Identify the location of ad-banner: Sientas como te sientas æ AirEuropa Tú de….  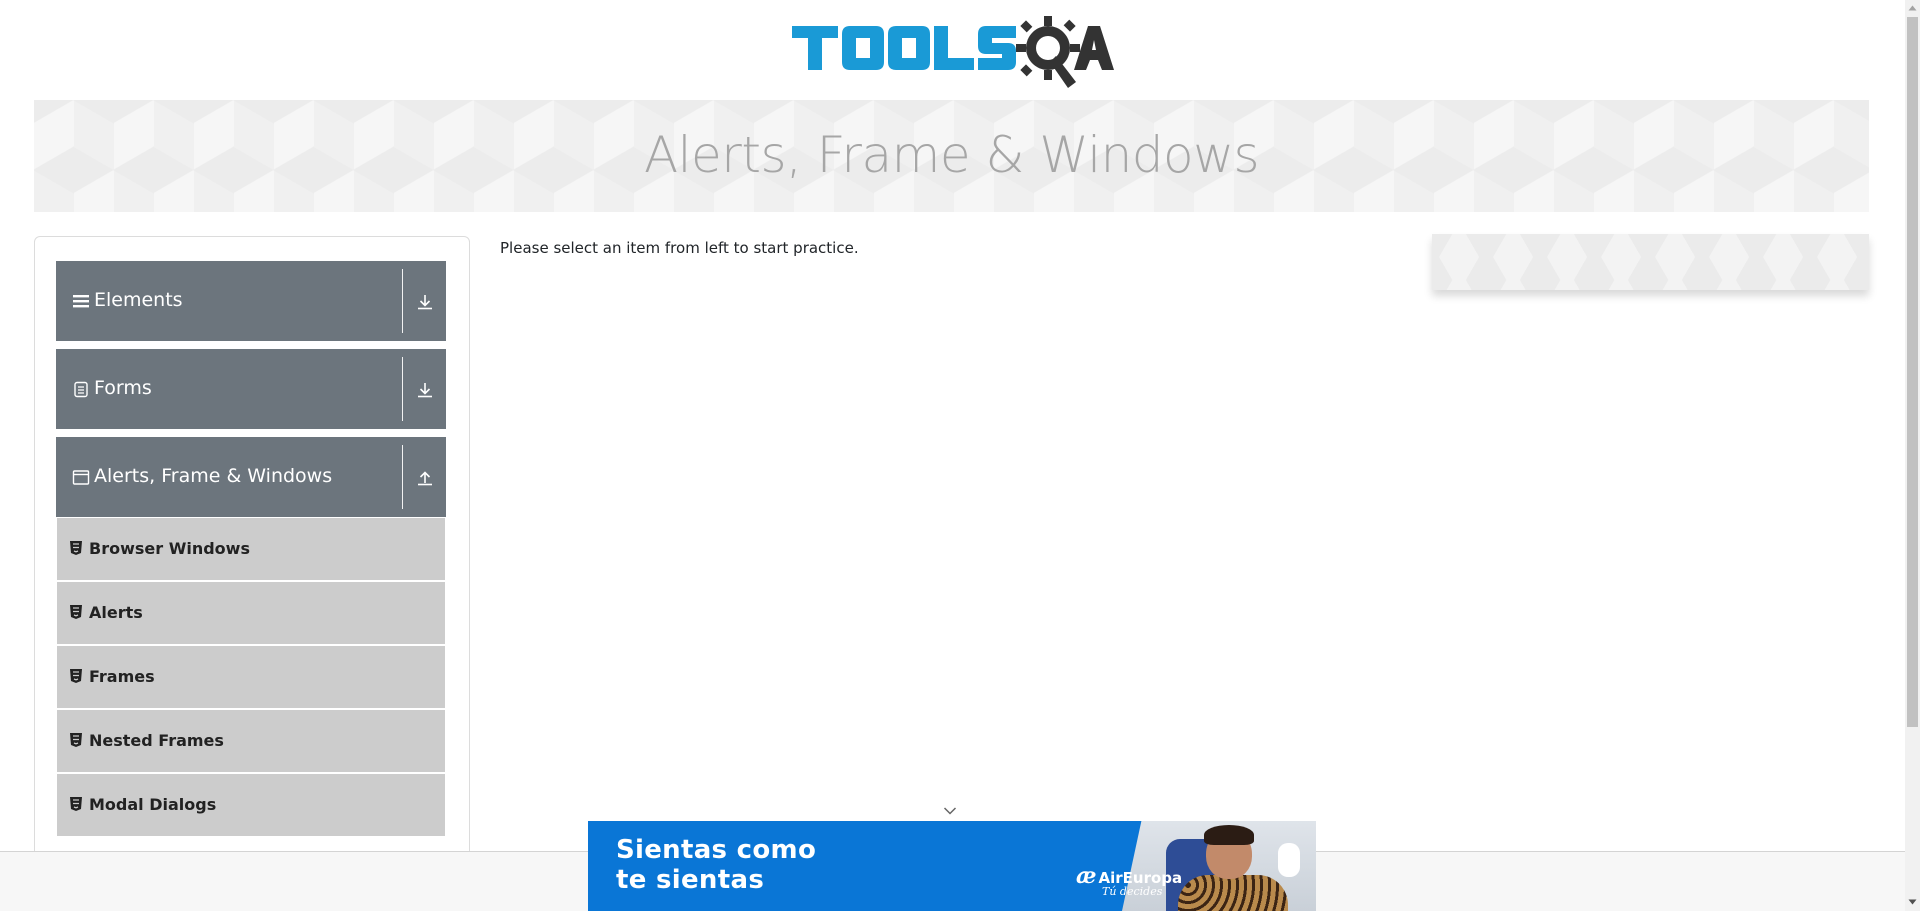
(952, 866).